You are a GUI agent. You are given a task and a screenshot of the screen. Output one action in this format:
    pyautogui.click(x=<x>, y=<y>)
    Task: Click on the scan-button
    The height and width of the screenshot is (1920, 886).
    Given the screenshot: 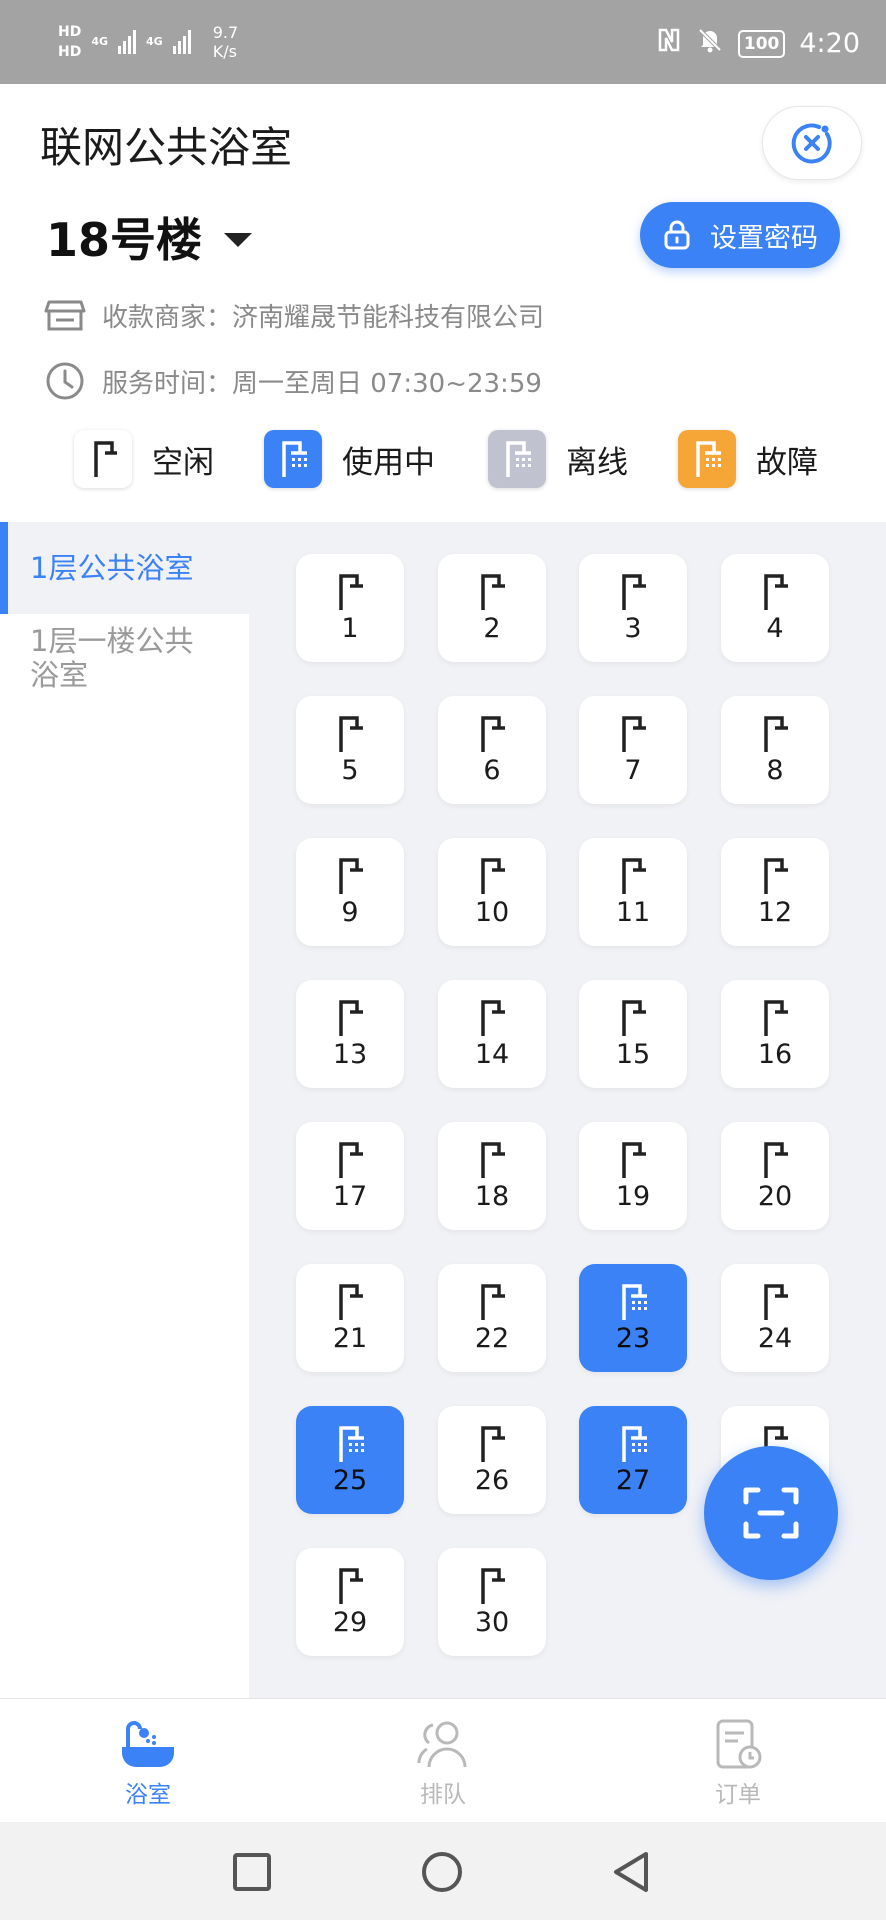 What is the action you would take?
    pyautogui.click(x=771, y=1513)
    